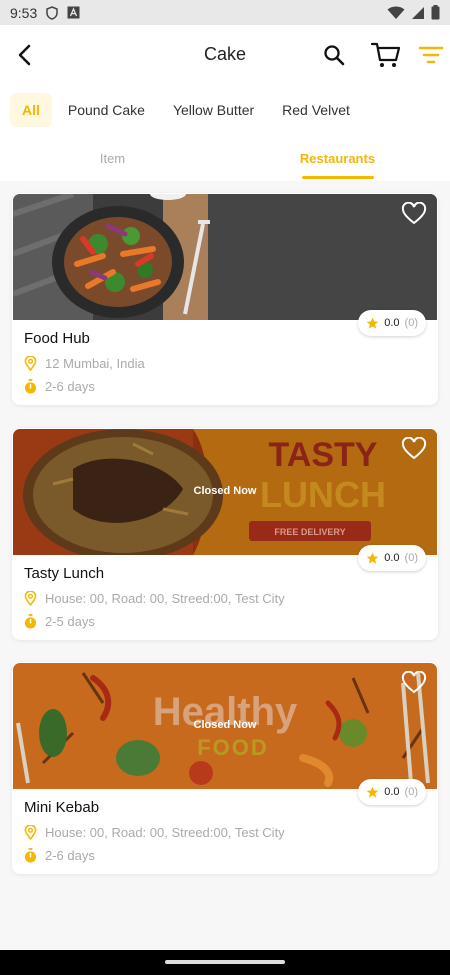 The image size is (450, 975). I want to click on chip-yellow-butter: Yellow Butter, so click(213, 110).